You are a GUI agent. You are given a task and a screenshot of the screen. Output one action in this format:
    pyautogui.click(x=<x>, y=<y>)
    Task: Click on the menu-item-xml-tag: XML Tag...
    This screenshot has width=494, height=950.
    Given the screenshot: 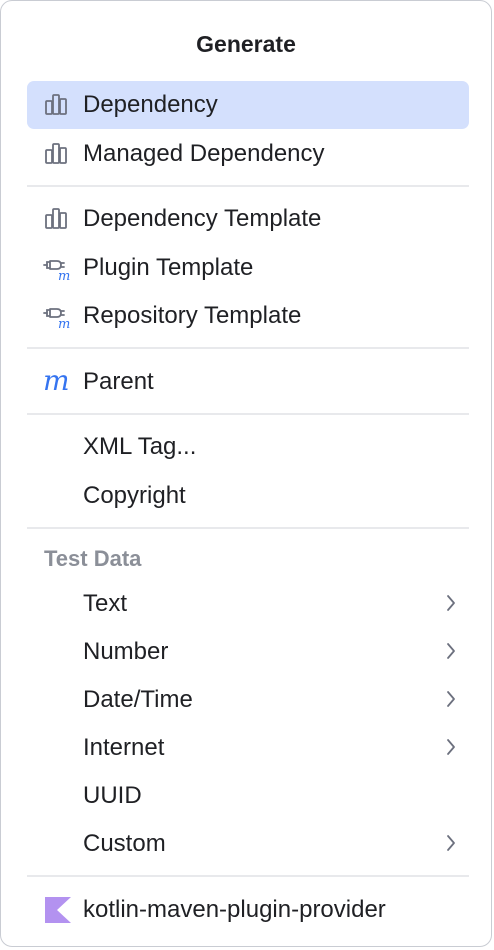 What is the action you would take?
    pyautogui.click(x=248, y=447)
    